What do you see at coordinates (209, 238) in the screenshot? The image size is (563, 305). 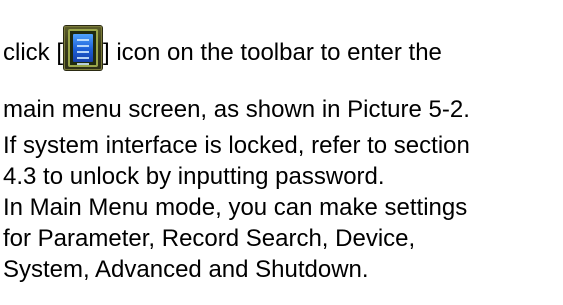 I see `main-menu-line-2: for Parameter, Record Search, Device,` at bounding box center [209, 238].